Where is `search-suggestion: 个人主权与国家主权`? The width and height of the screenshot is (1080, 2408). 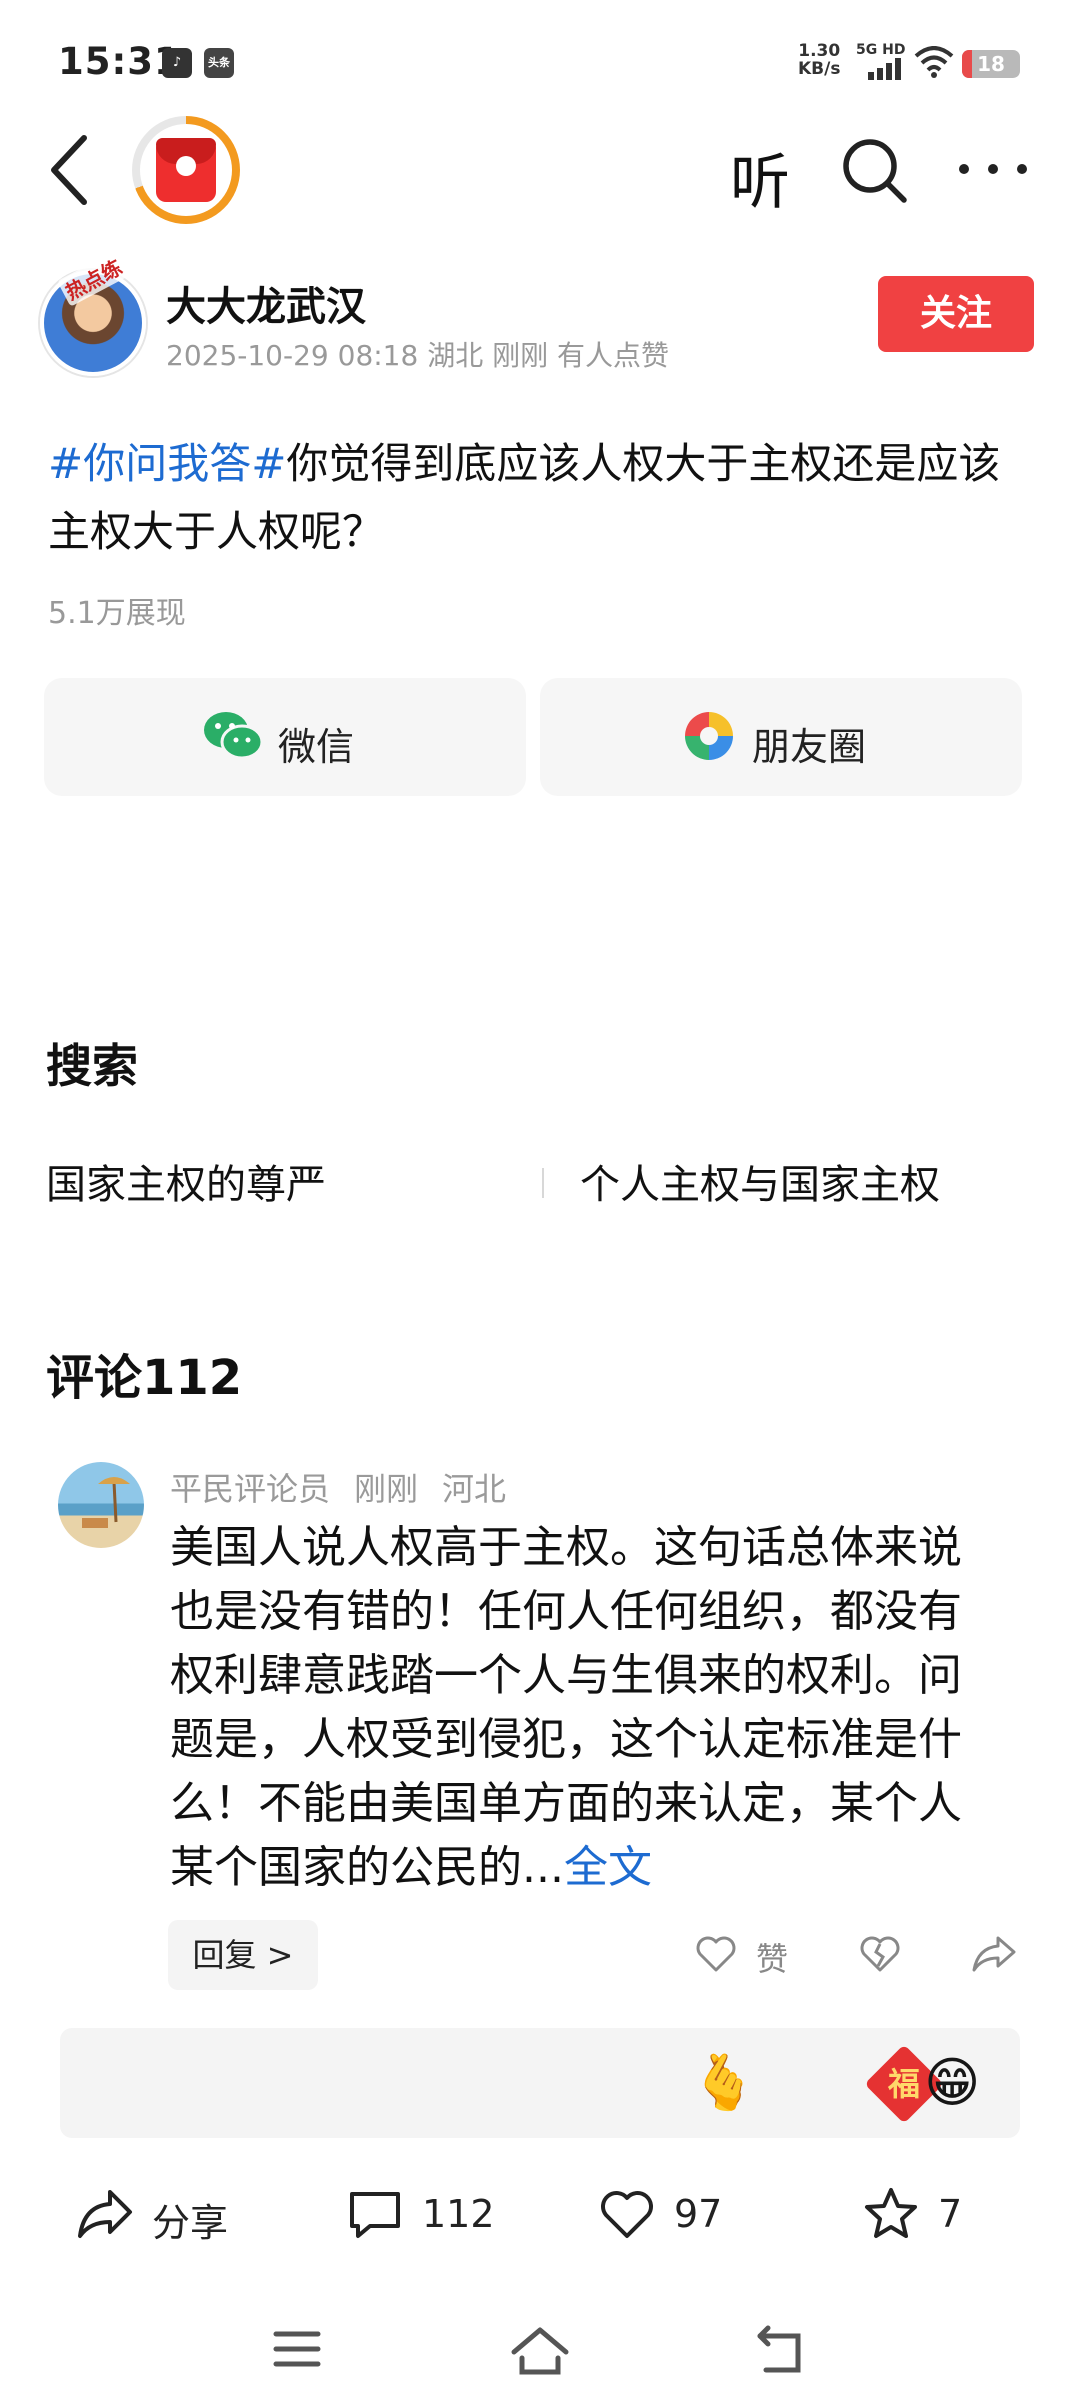
search-suggestion: 个人主权与国家主权 is located at coordinates (760, 1181).